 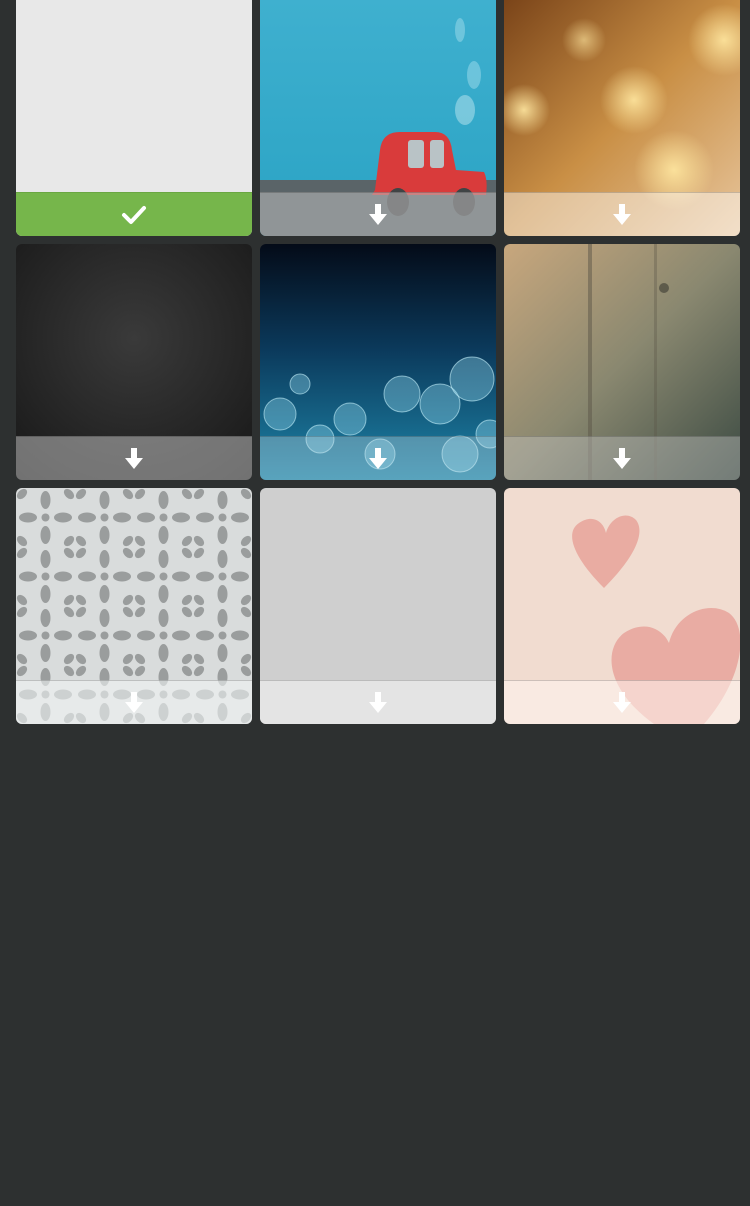 I want to click on wallpaper-tile-plain-light-gray, so click(x=134, y=118).